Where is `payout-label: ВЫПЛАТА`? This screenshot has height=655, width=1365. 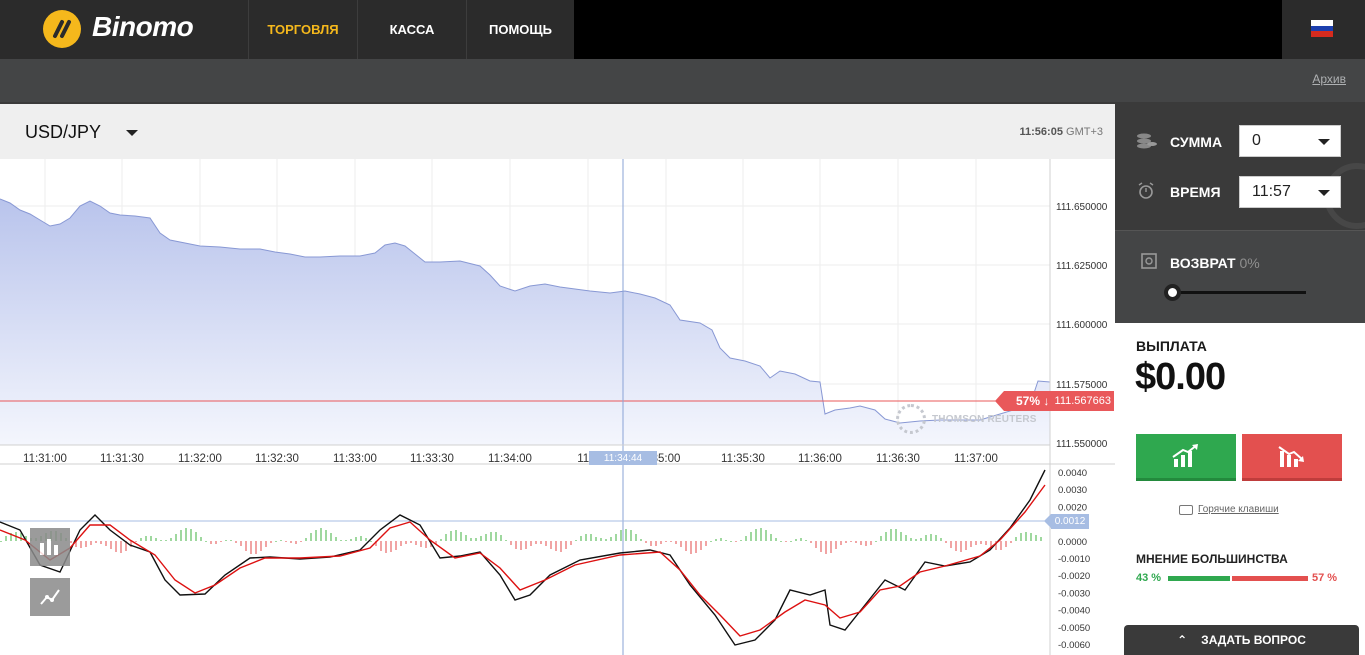
payout-label: ВЫПЛАТА is located at coordinates (1171, 346).